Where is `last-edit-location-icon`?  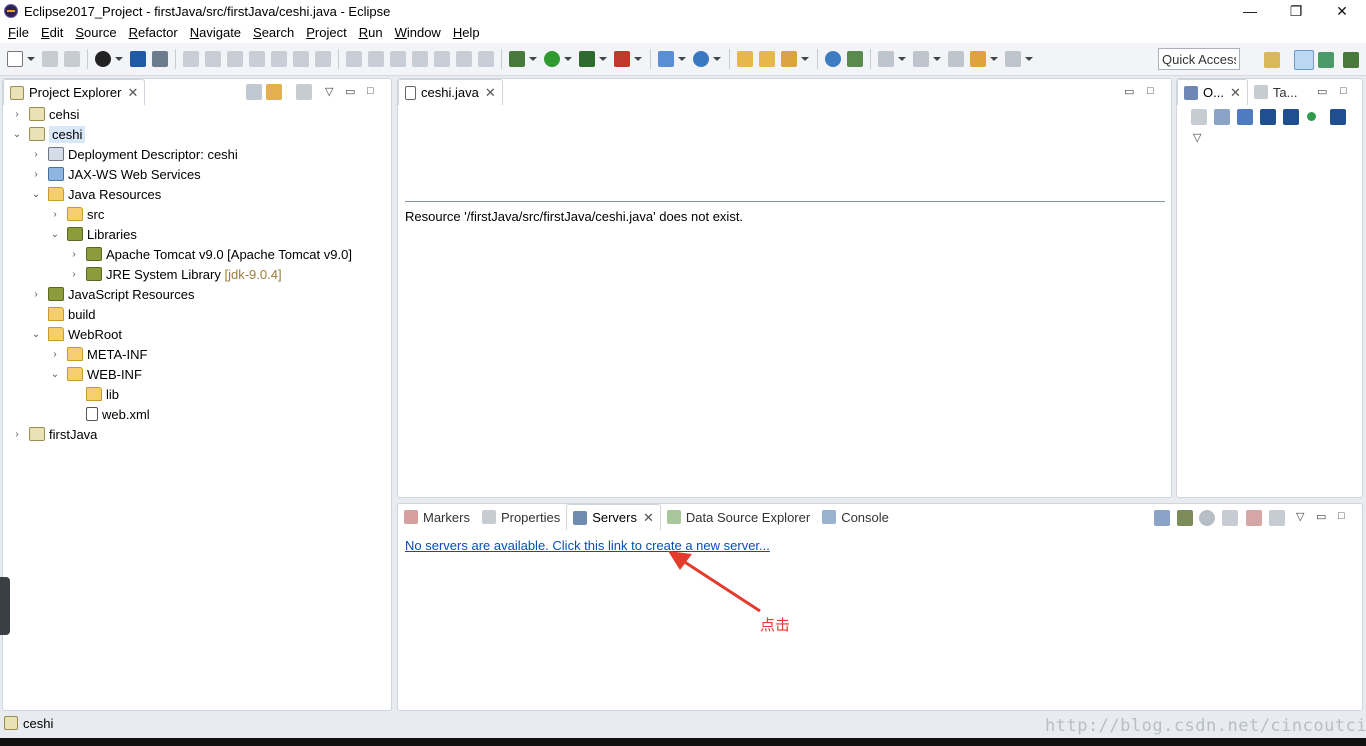
last-edit-location-icon is located at coordinates (956, 59).